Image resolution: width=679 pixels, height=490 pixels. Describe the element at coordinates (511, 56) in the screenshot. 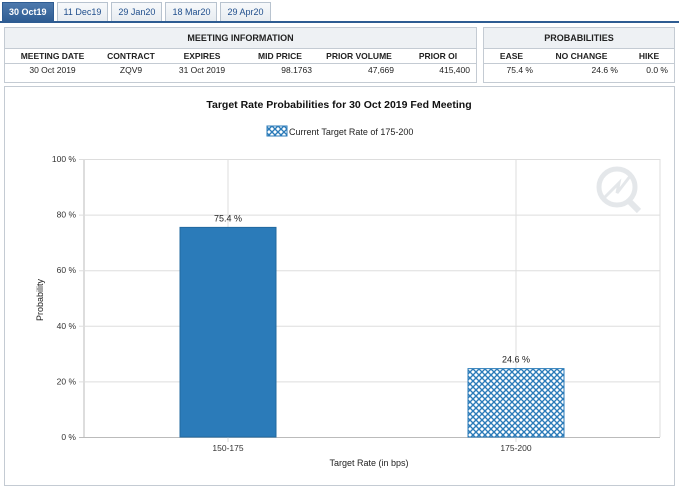

I see `header-ease: EASE` at that location.